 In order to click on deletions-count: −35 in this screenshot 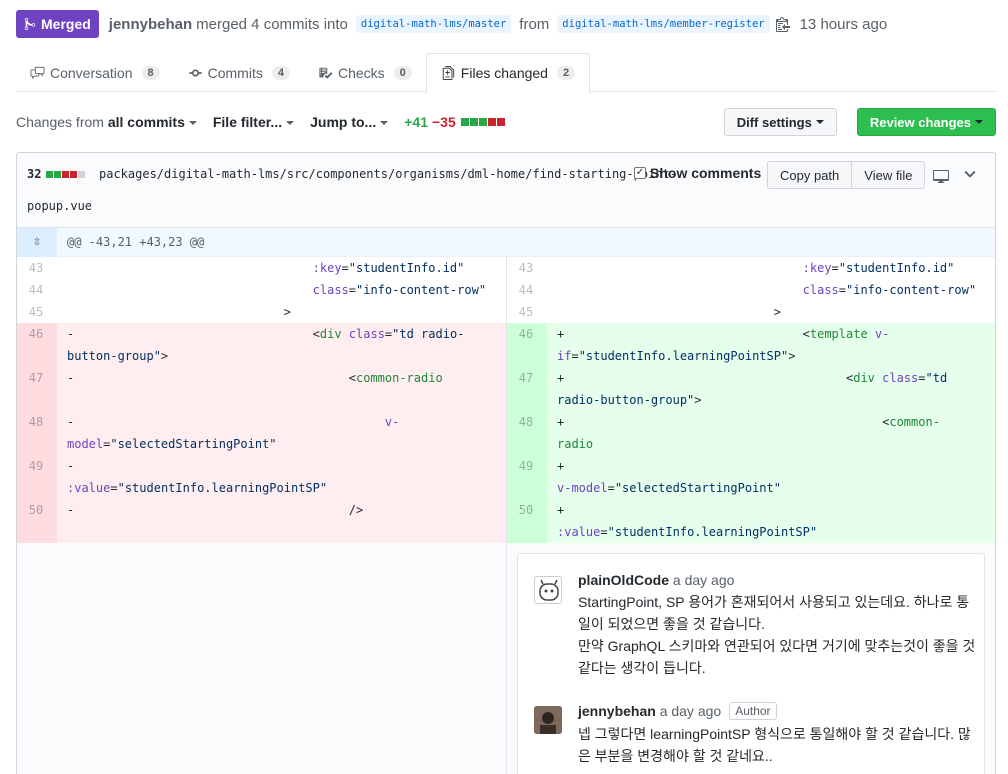, I will do `click(443, 122)`.